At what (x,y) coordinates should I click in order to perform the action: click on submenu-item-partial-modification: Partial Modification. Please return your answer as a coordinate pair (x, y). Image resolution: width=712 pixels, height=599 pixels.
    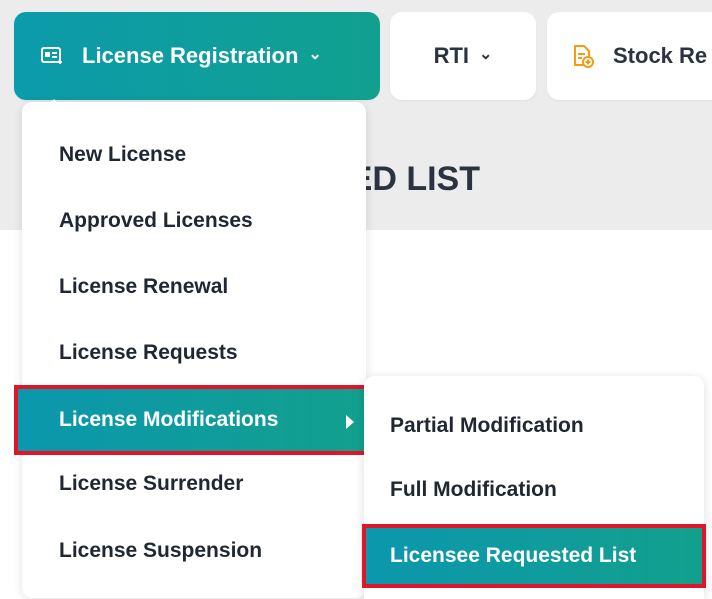
    Looking at the image, I should click on (534, 426).